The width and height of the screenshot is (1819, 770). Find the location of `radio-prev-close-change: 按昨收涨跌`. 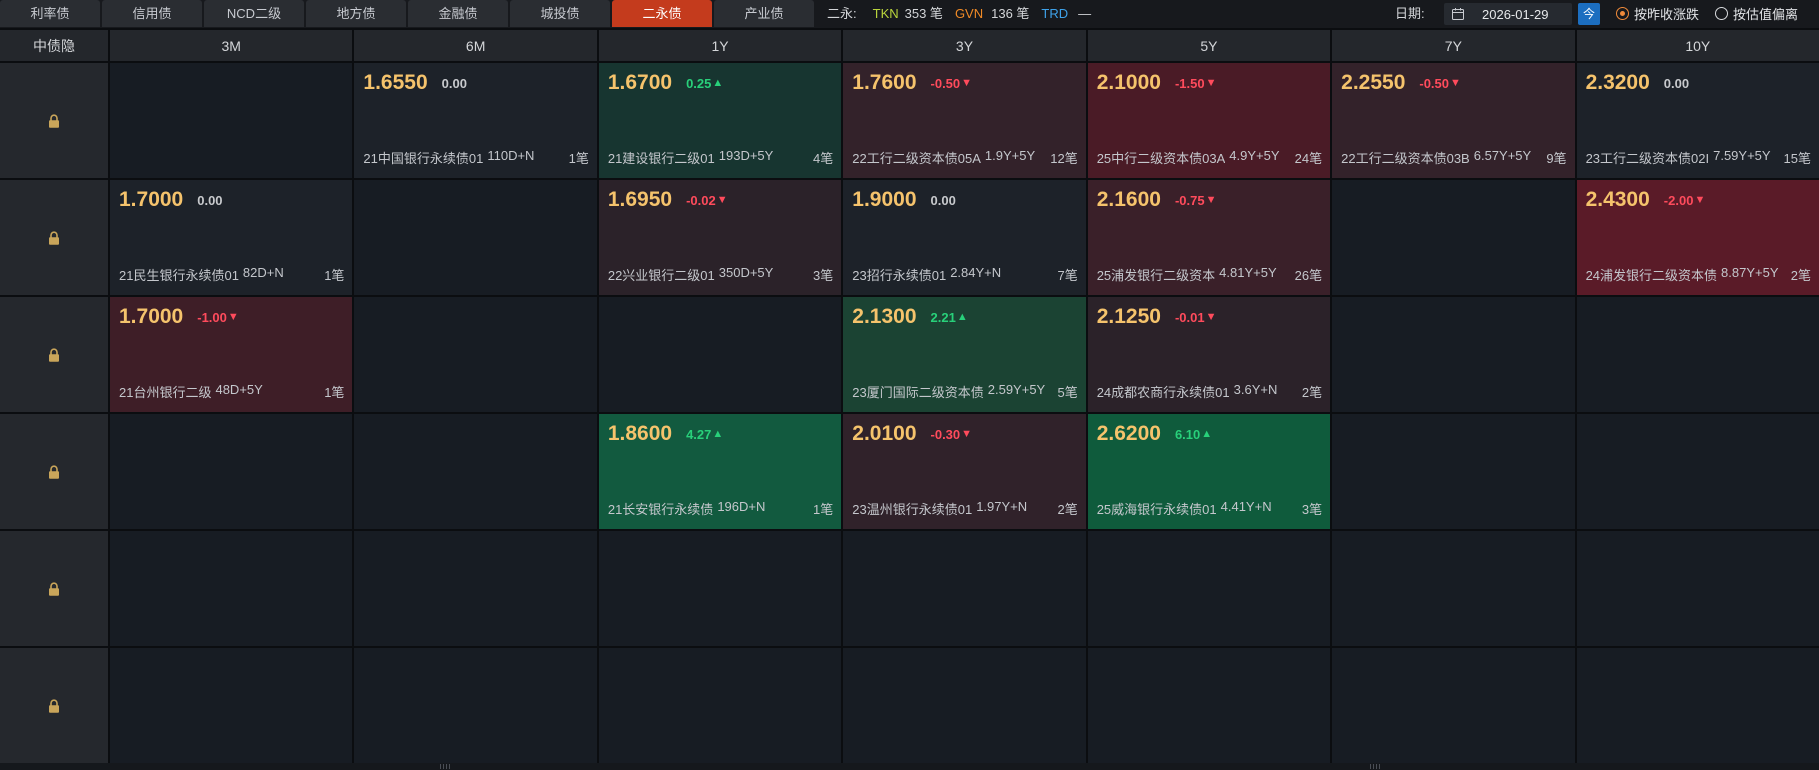

radio-prev-close-change: 按昨收涨跌 is located at coordinates (1657, 13).